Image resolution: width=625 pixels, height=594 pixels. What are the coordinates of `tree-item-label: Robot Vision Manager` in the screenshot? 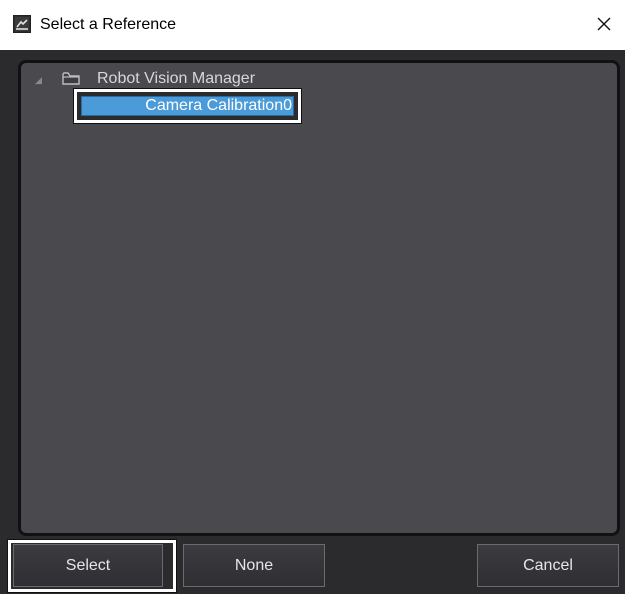 It's located at (176, 78).